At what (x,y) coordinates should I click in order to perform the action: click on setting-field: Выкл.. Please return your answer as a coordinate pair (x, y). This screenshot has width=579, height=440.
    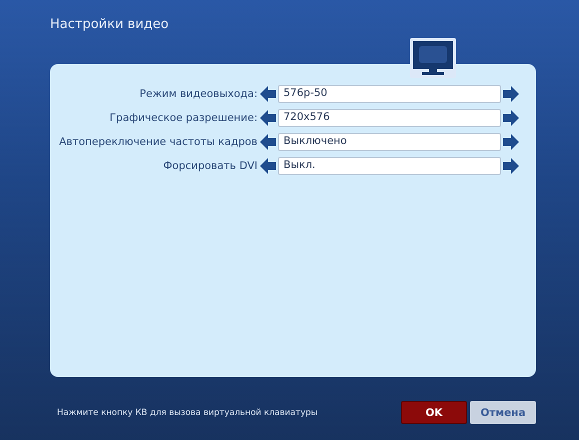
    Looking at the image, I should click on (389, 166).